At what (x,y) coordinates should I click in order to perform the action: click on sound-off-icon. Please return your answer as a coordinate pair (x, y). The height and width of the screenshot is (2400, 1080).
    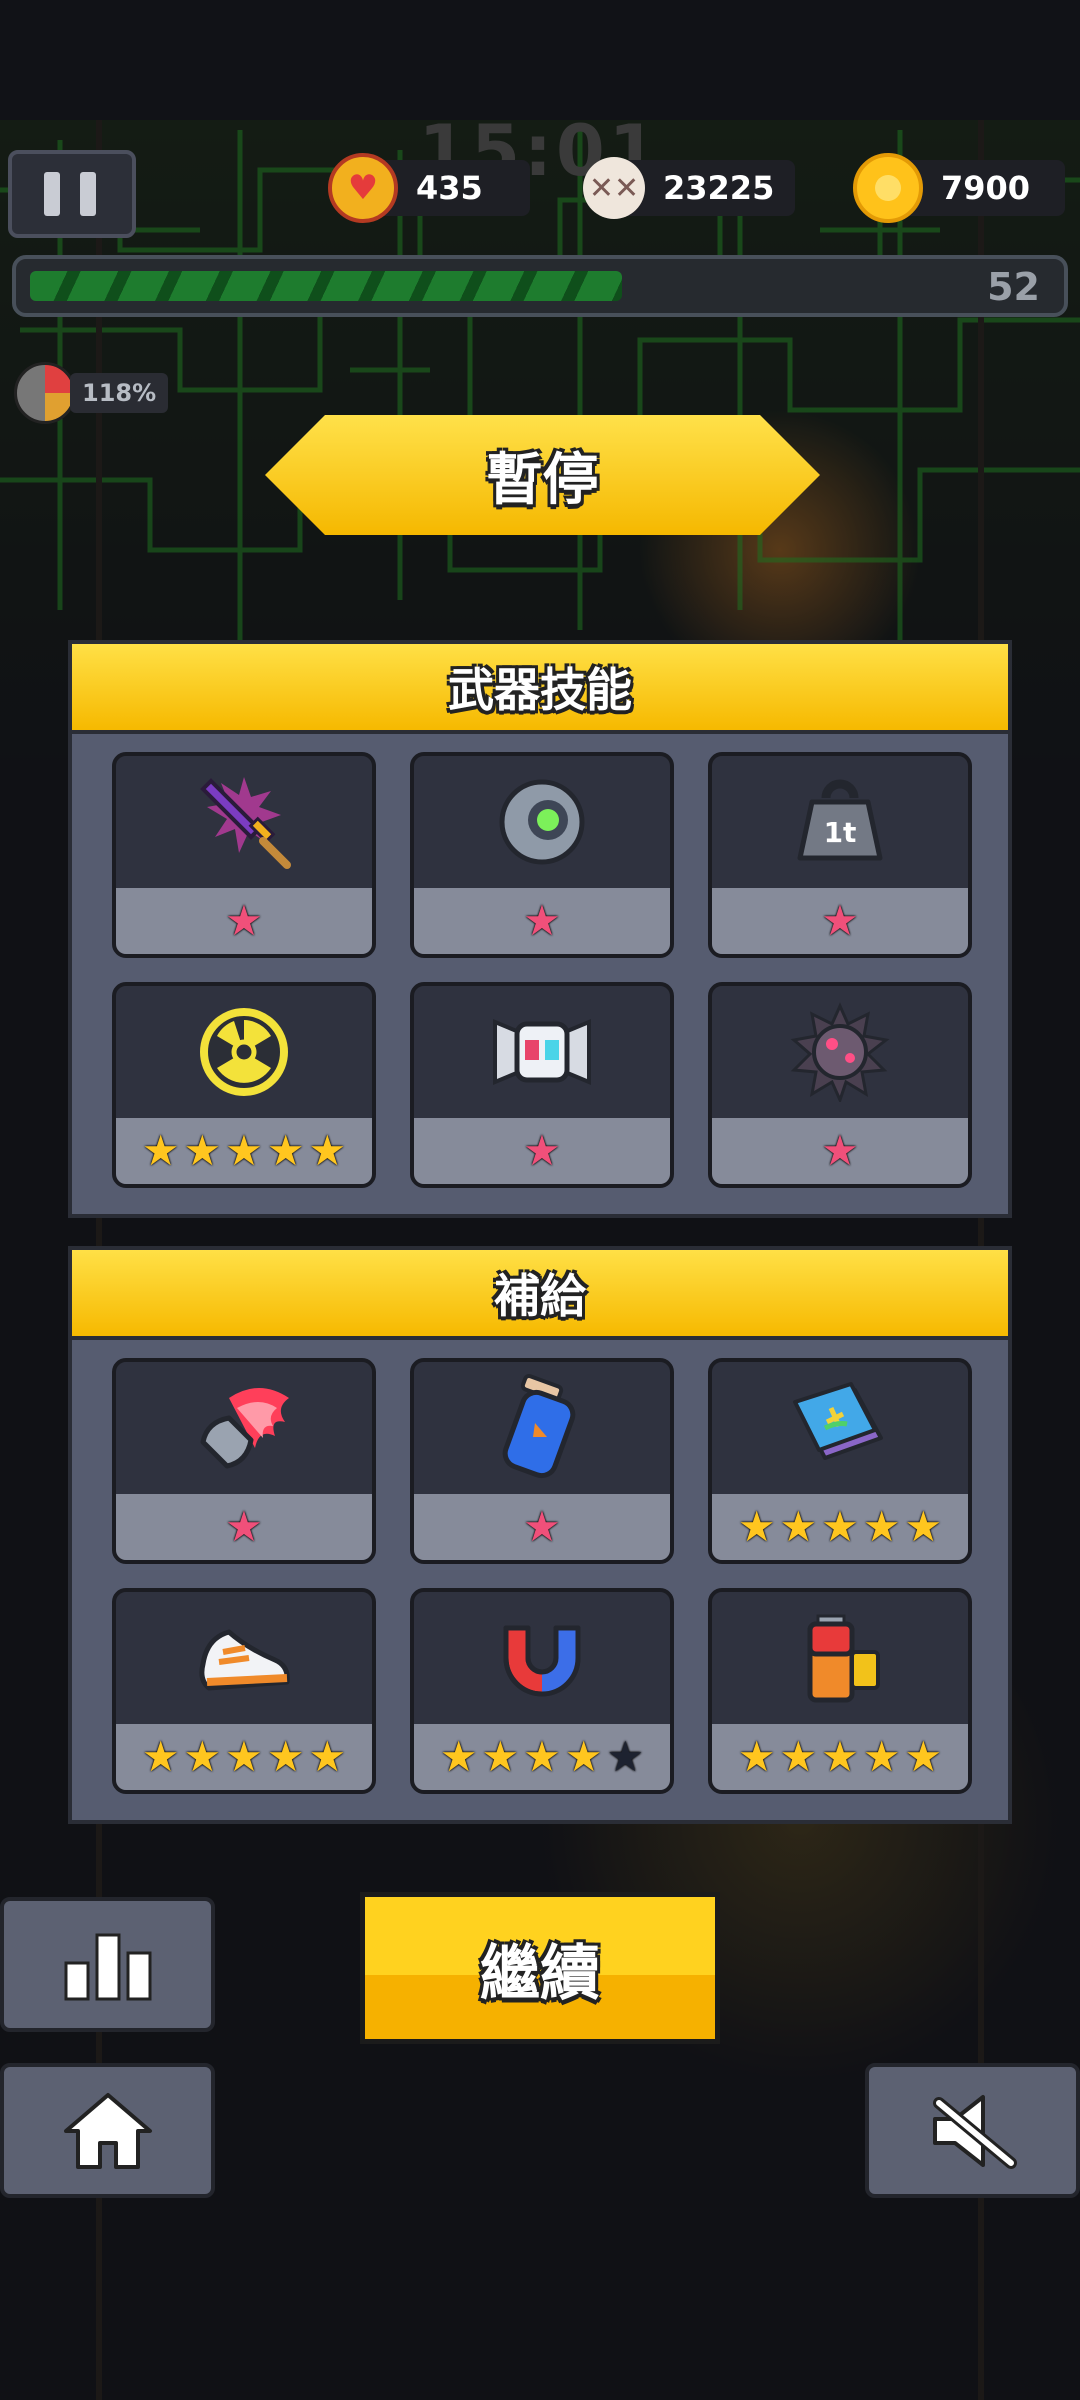
    Looking at the image, I should click on (974, 2131).